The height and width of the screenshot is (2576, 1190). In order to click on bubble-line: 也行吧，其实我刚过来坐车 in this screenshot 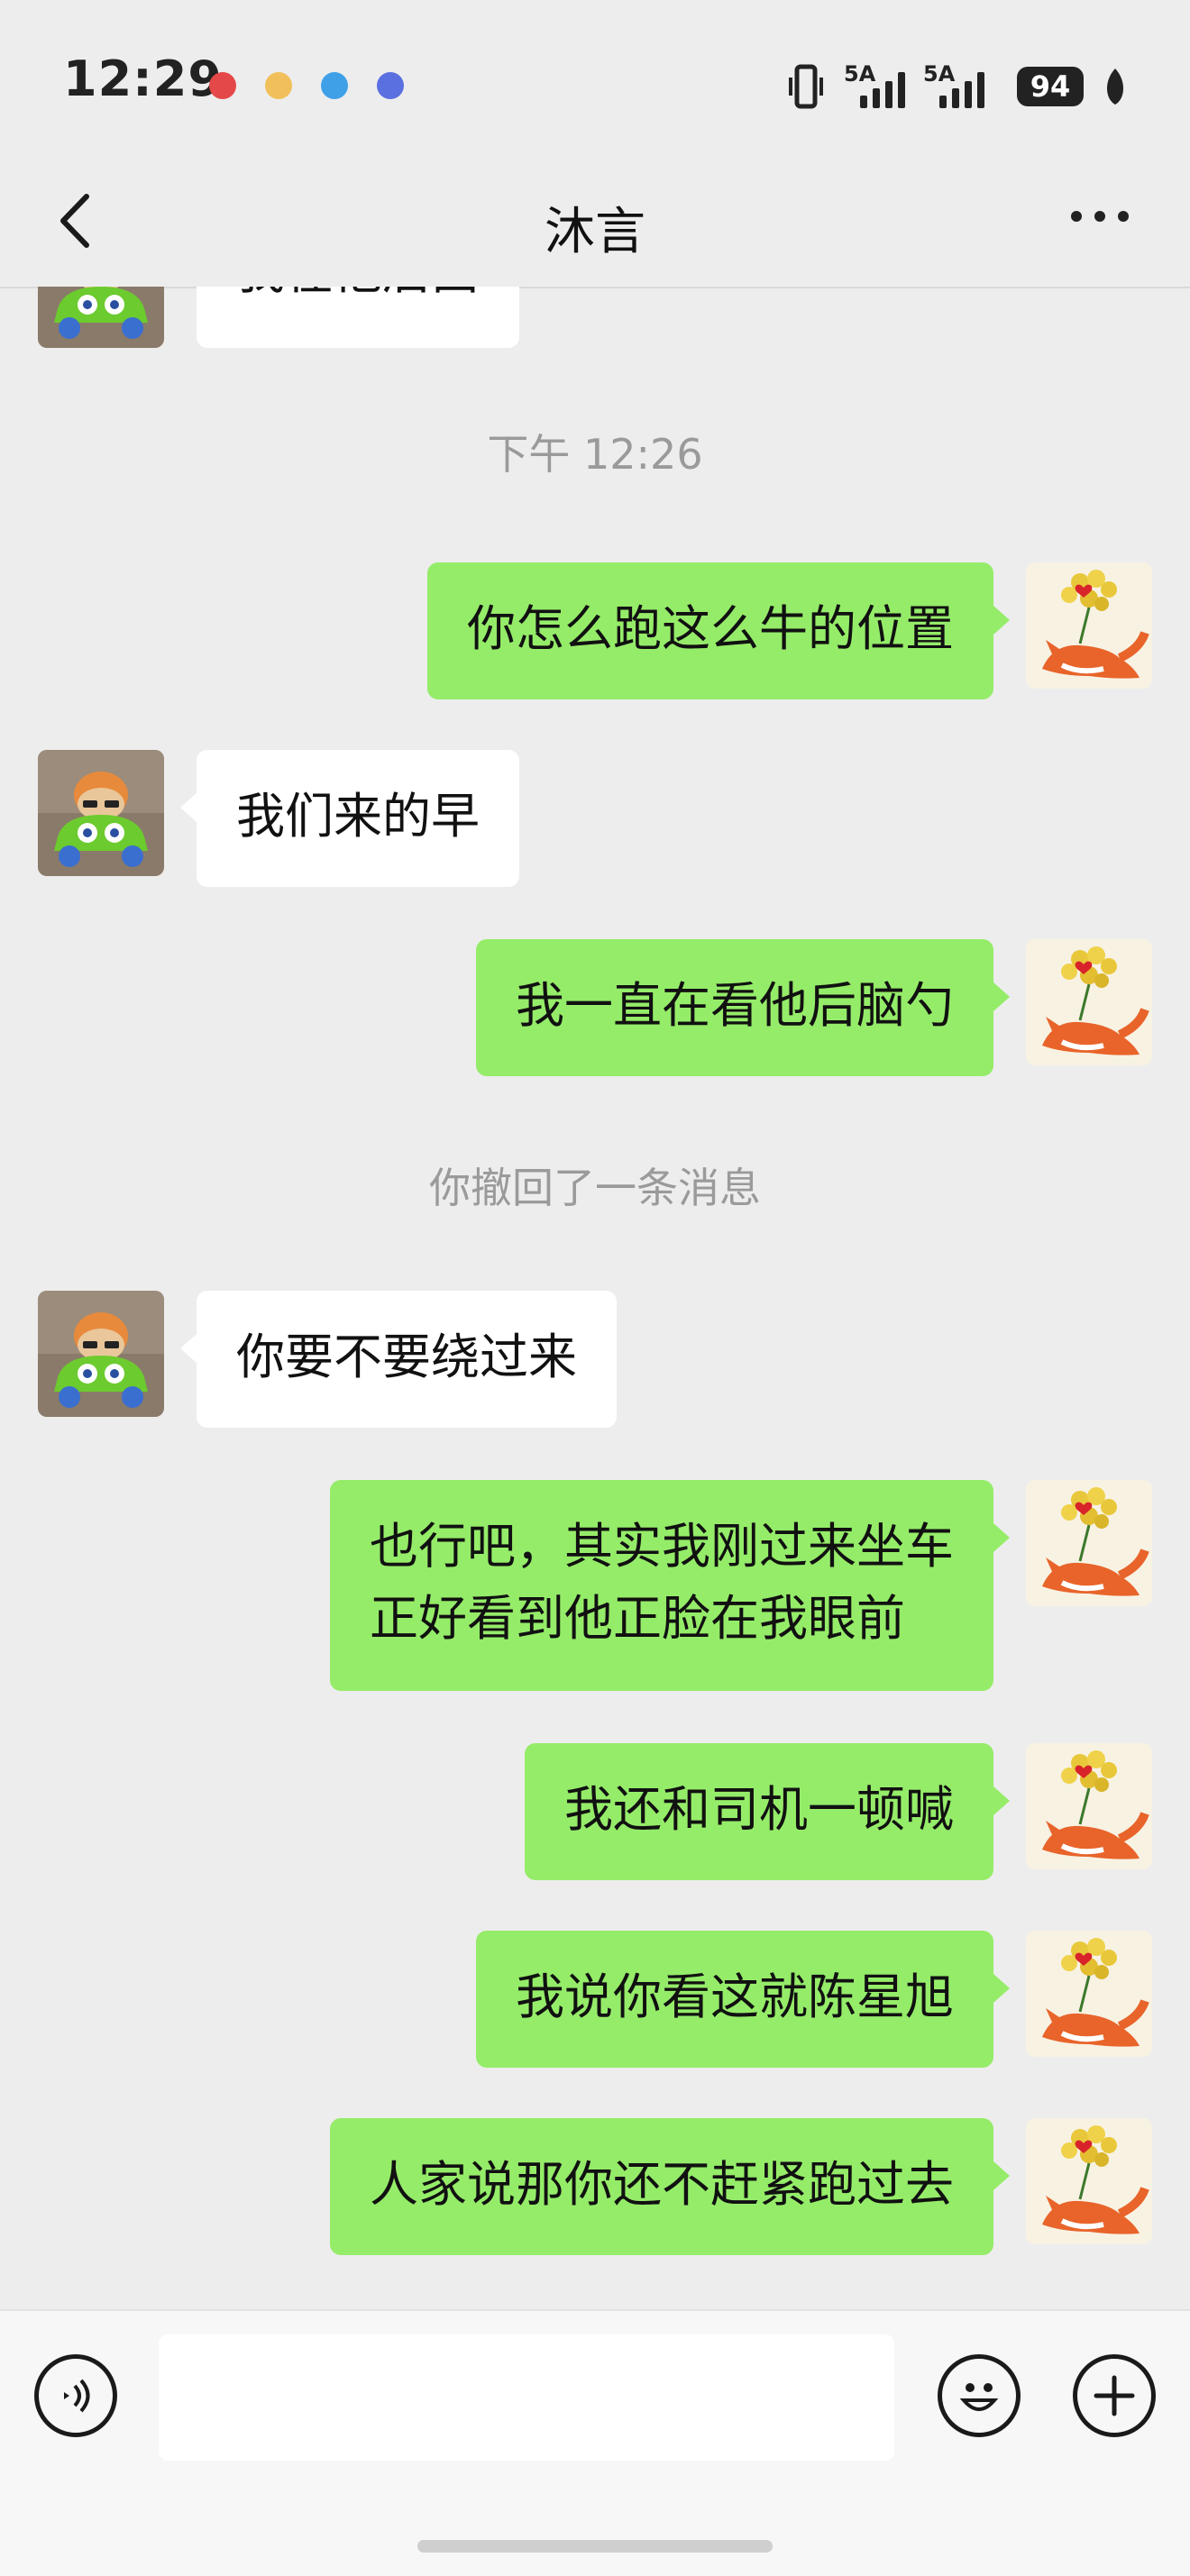, I will do `click(662, 1546)`.